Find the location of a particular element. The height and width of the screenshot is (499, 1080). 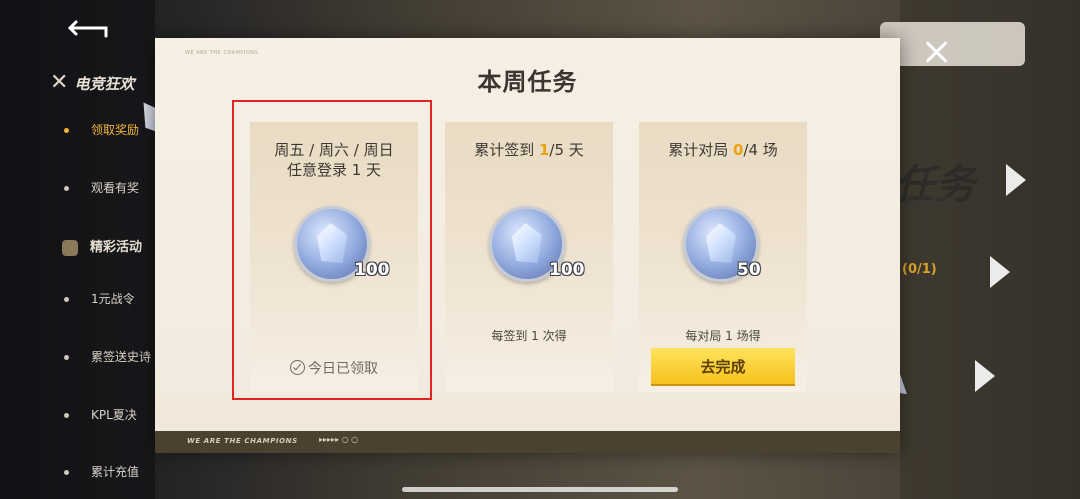

task-title: 累计签到 1/5 天 is located at coordinates (529, 150).